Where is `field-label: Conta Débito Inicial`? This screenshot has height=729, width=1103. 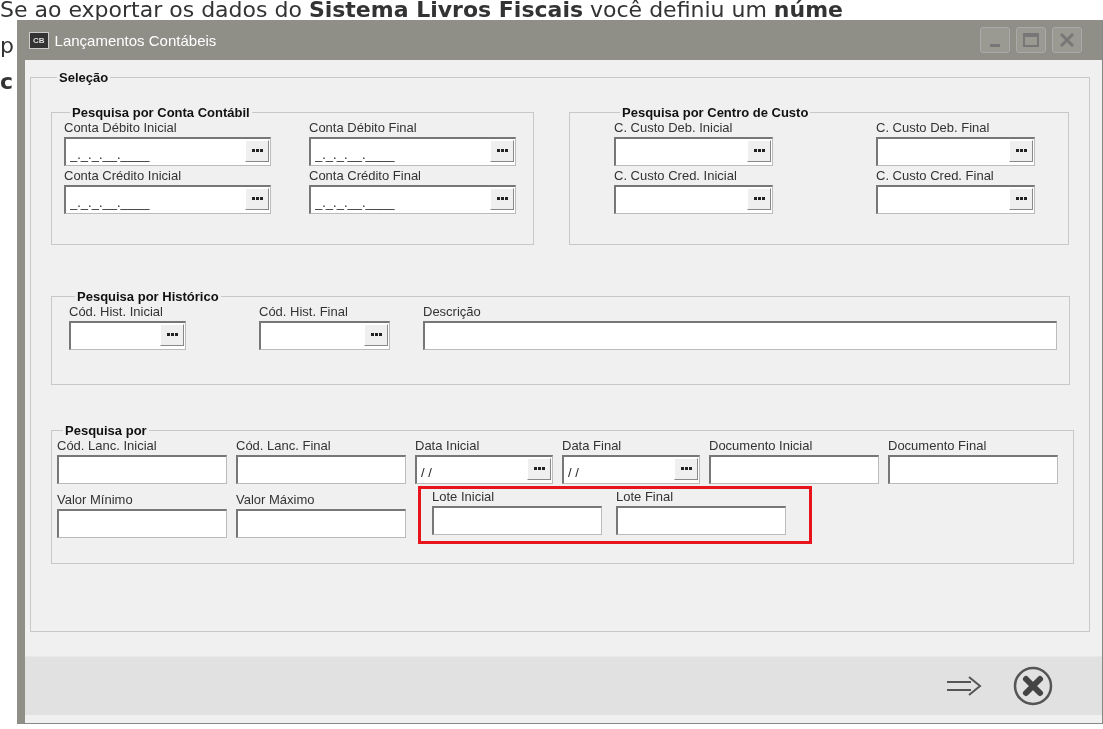 field-label: Conta Débito Inicial is located at coordinates (121, 127).